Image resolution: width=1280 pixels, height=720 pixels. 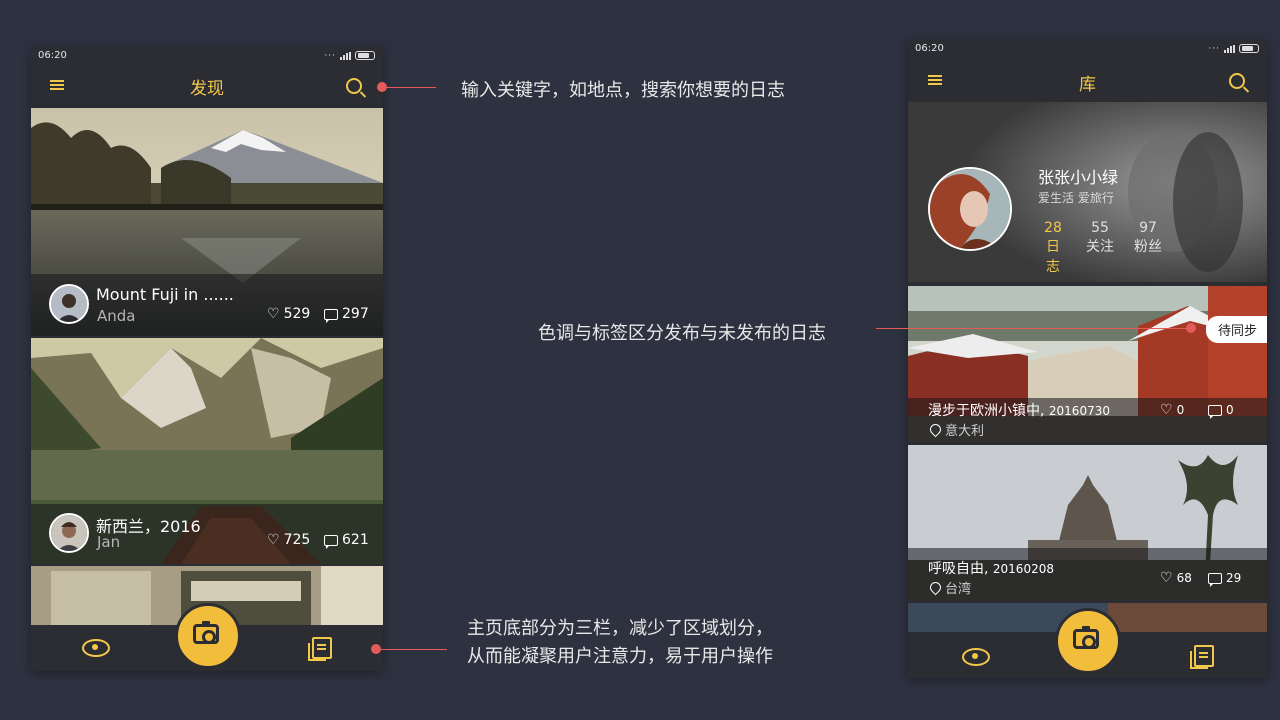 I want to click on profile-tagline: 爱生活 爱旅行, so click(x=1076, y=198).